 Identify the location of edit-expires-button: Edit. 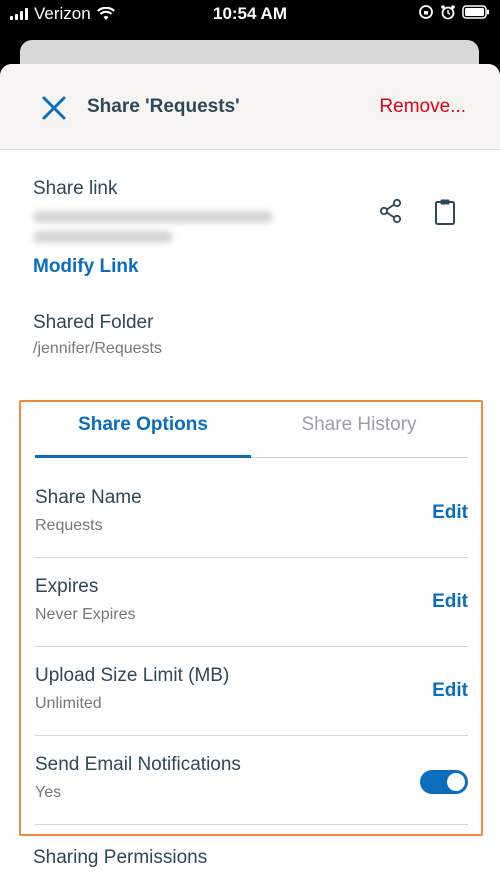
(450, 602).